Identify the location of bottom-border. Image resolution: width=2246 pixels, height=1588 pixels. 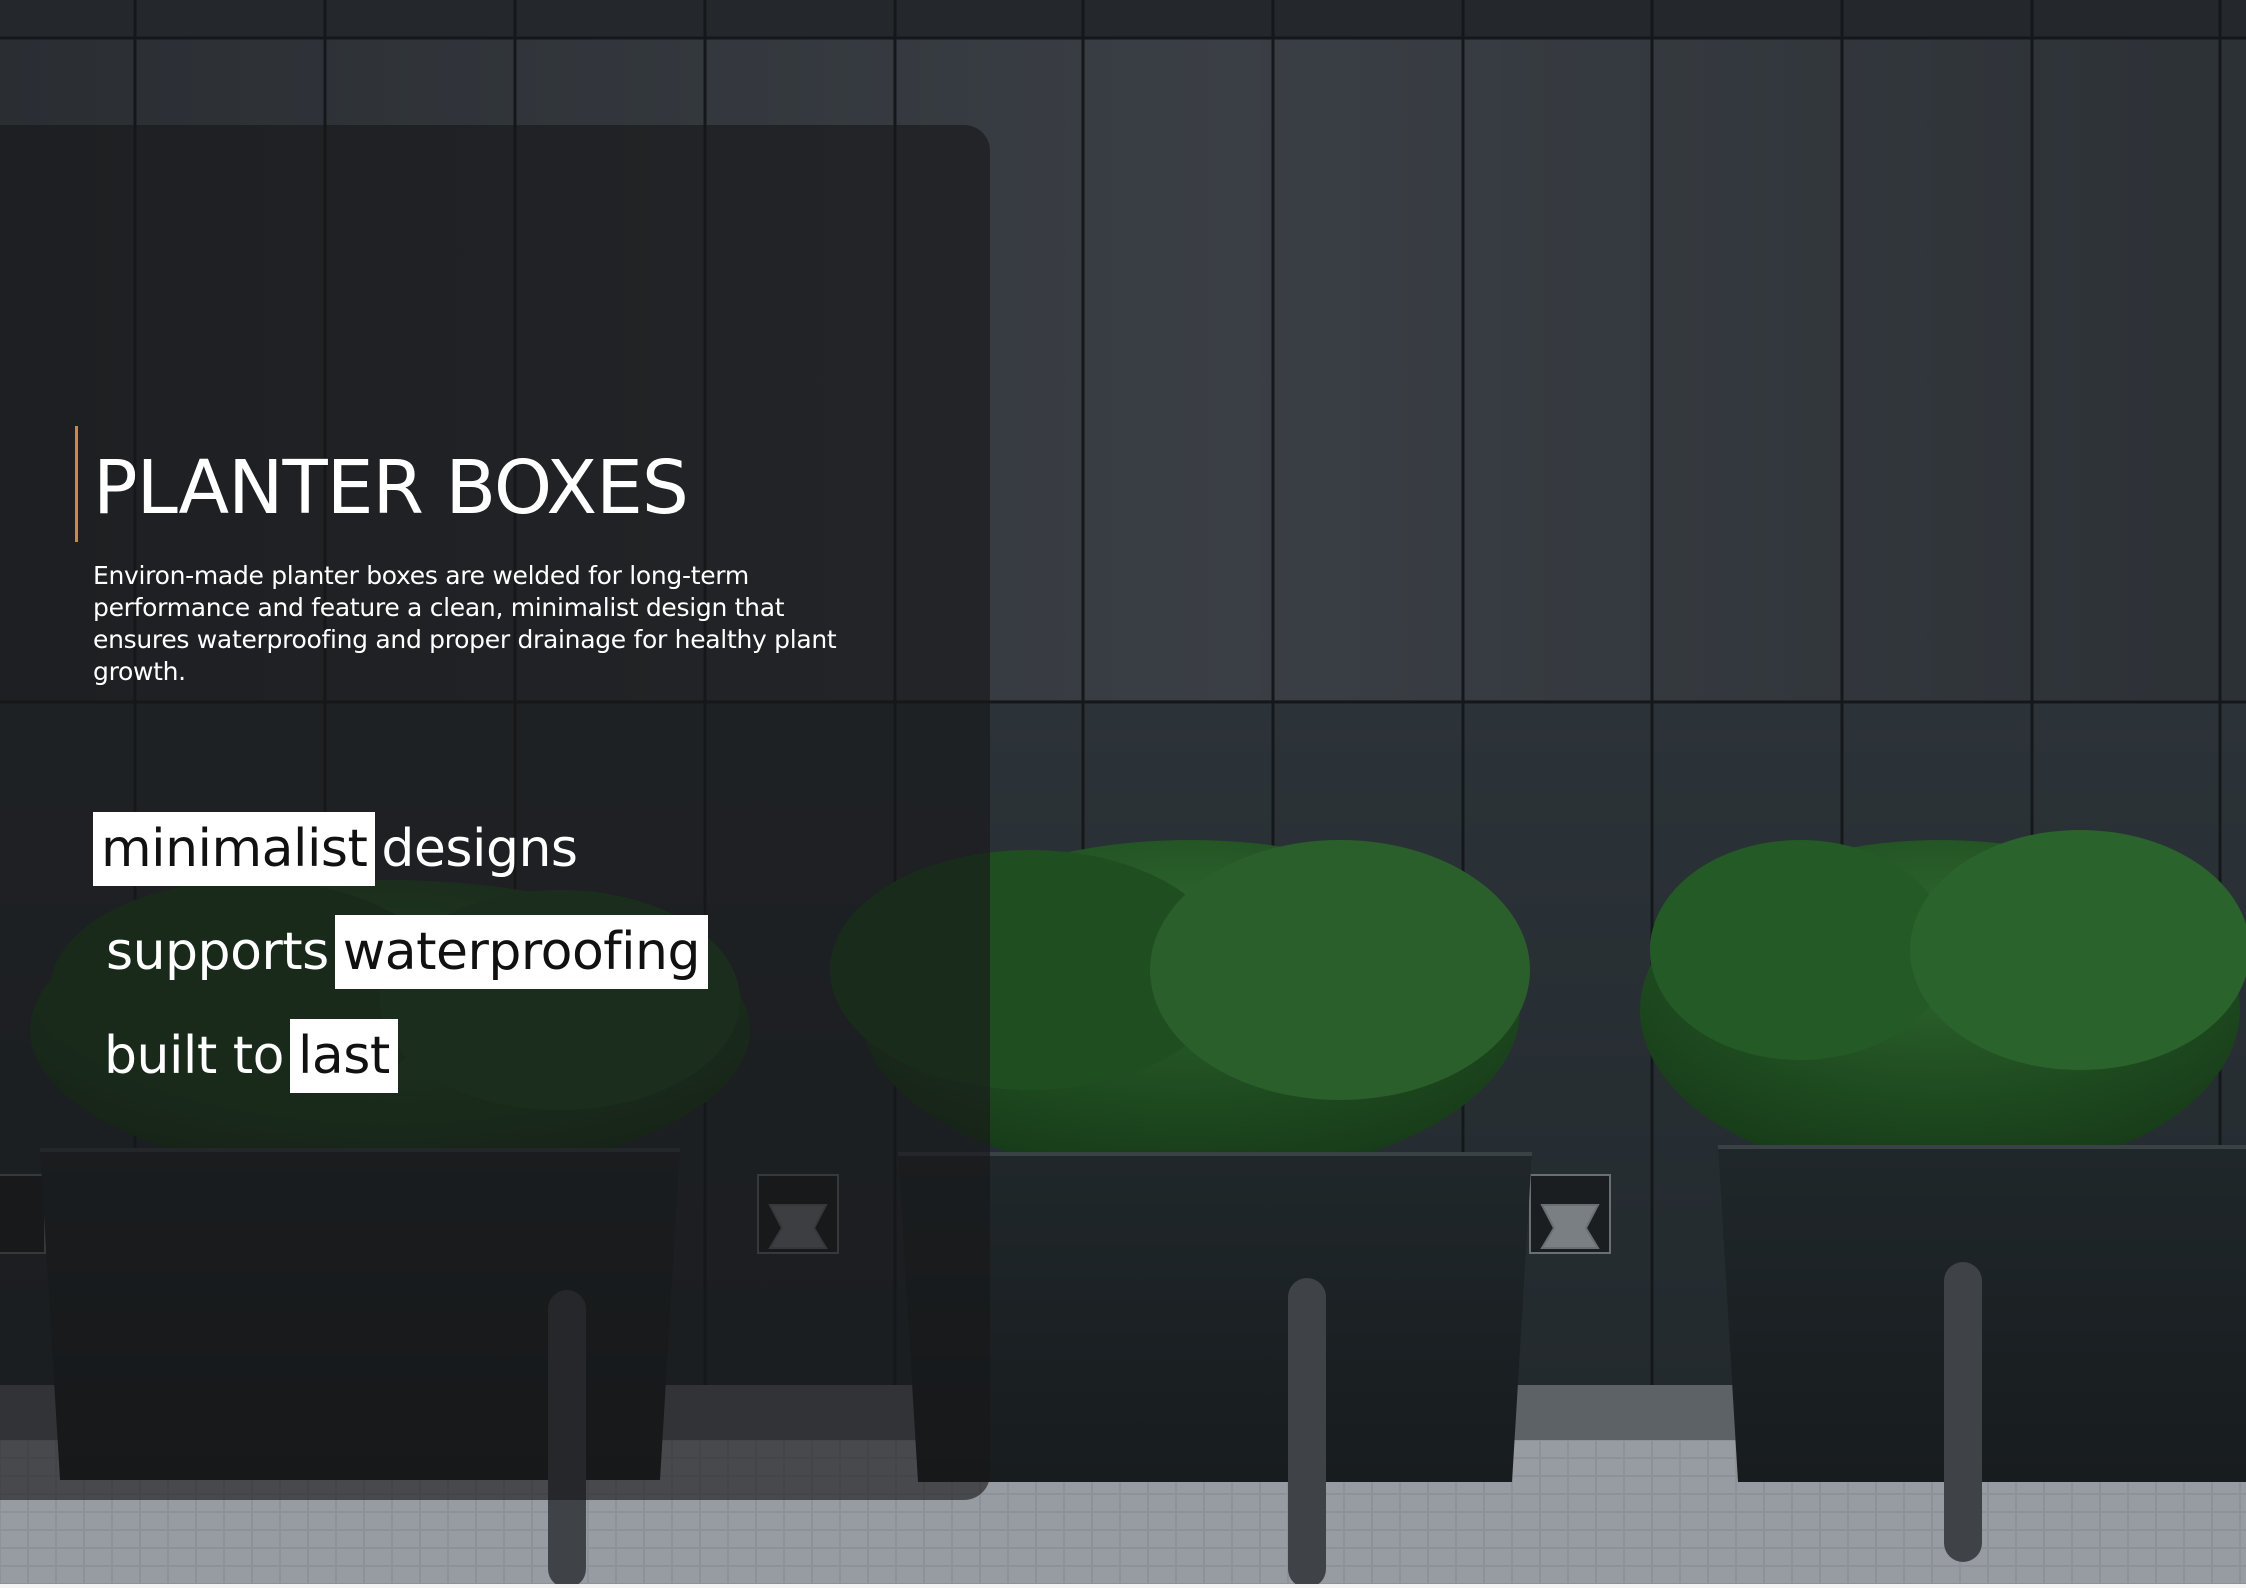
(1123, 1586).